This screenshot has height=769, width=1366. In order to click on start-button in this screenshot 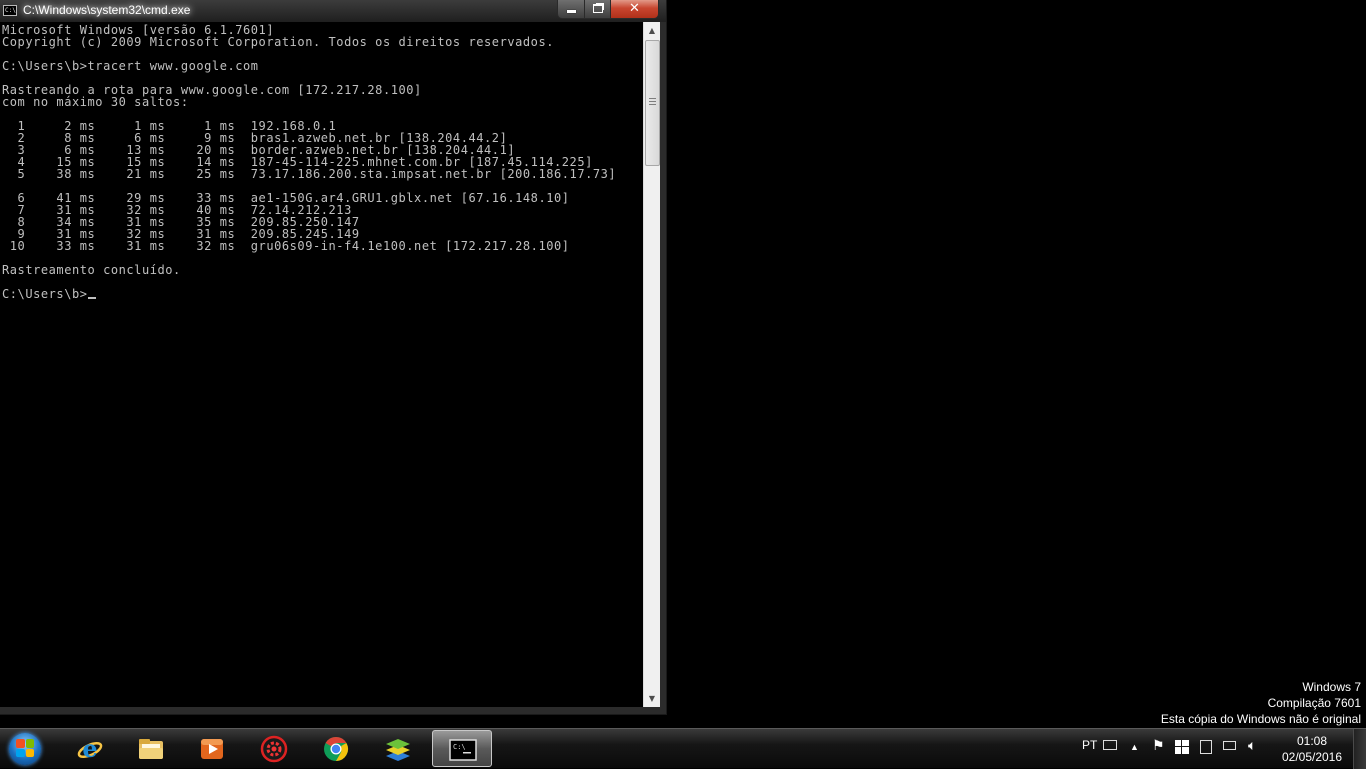, I will do `click(26, 749)`.